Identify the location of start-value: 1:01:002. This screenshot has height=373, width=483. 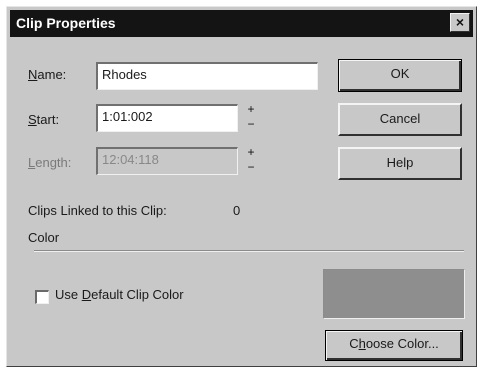
(127, 116).